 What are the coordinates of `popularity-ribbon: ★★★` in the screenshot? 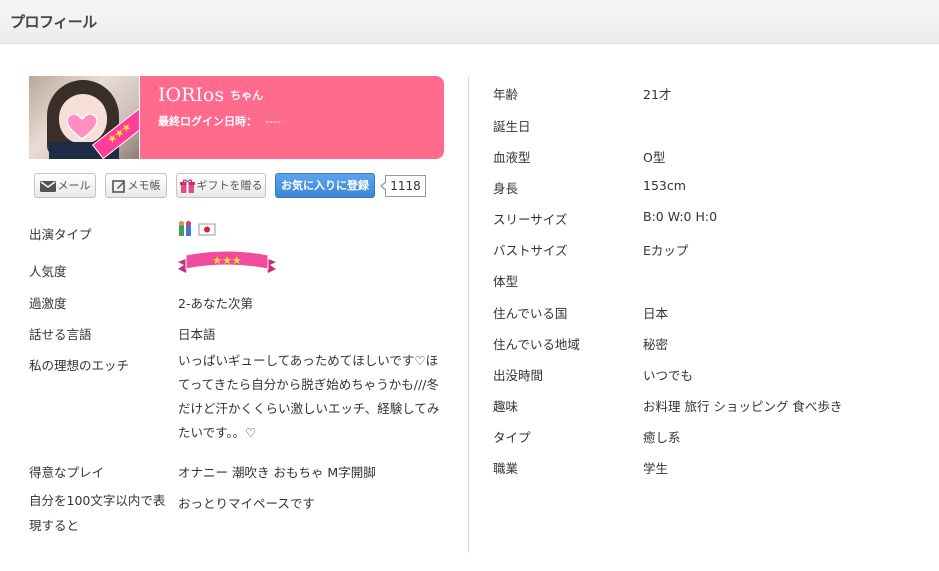 It's located at (227, 261).